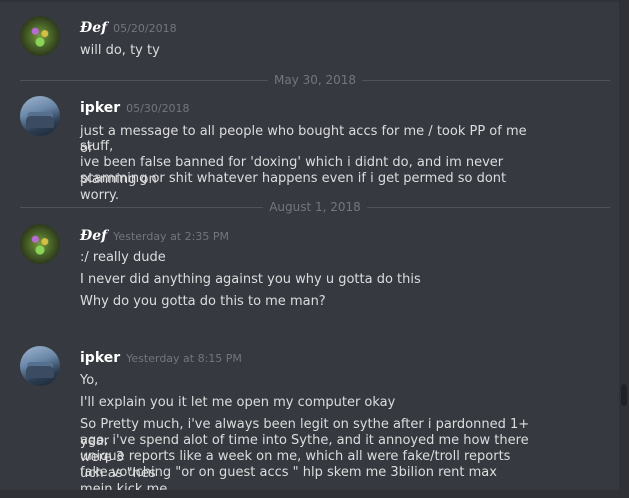  I want to click on message-text: Yo,, so click(89, 380).